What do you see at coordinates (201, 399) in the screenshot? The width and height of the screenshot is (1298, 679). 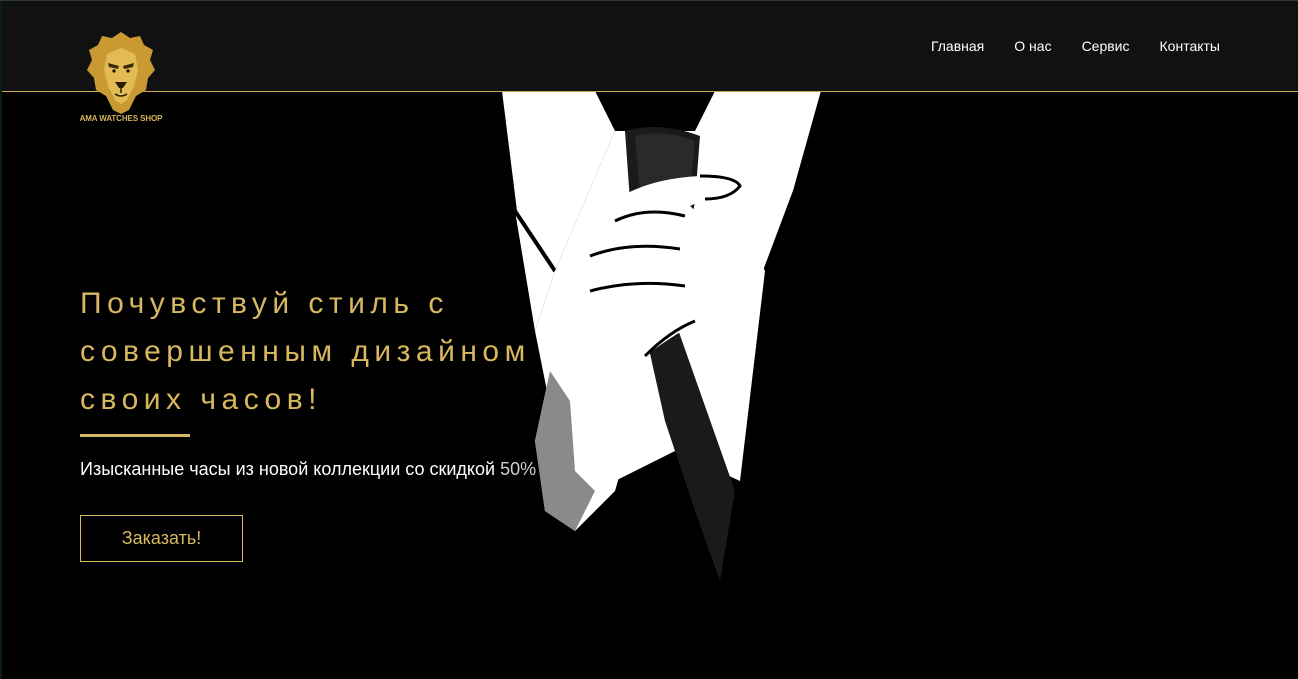 I see `headline-line-3: своих часов!` at bounding box center [201, 399].